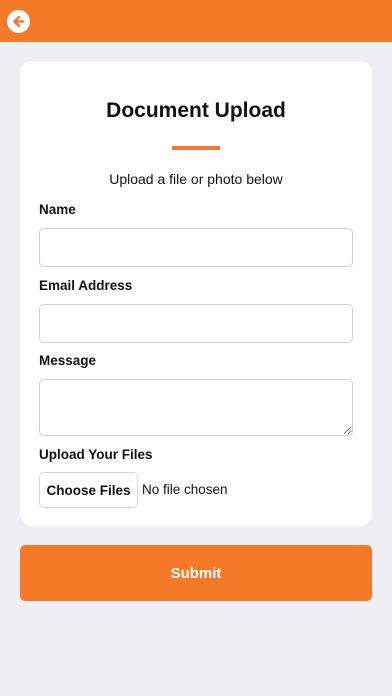 This screenshot has width=392, height=696. I want to click on email-input, so click(196, 323).